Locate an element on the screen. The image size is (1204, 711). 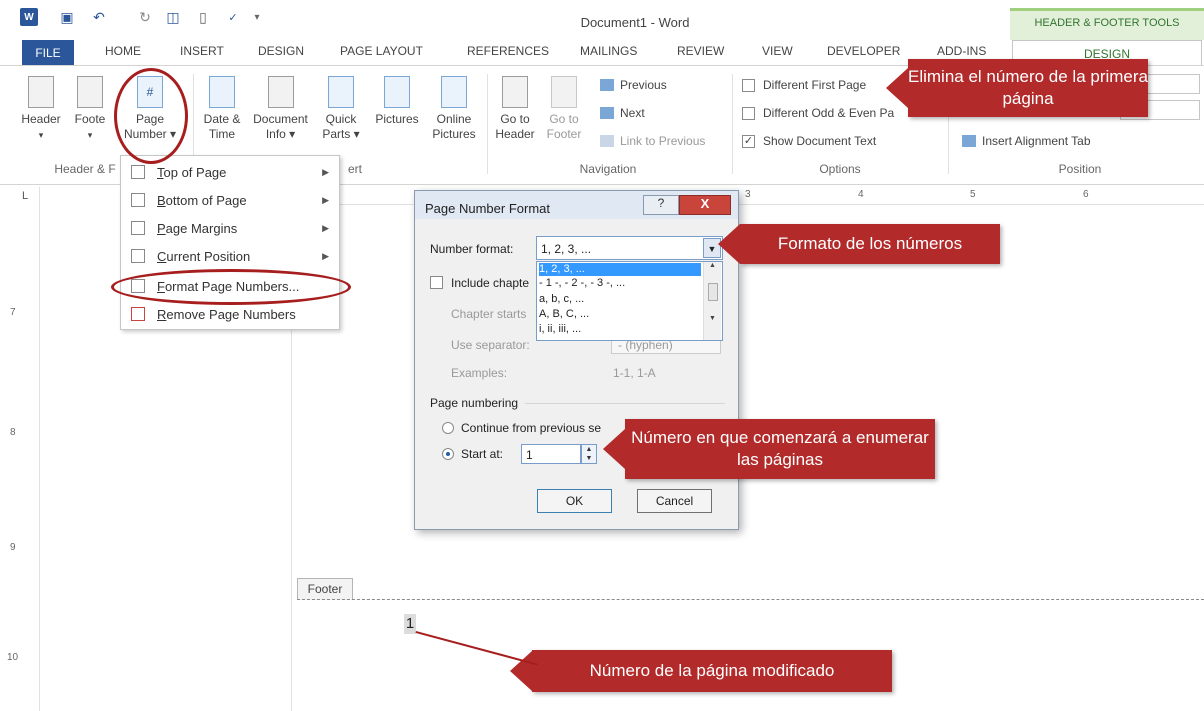
tab-references: REFERENCES is located at coordinates (508, 51).